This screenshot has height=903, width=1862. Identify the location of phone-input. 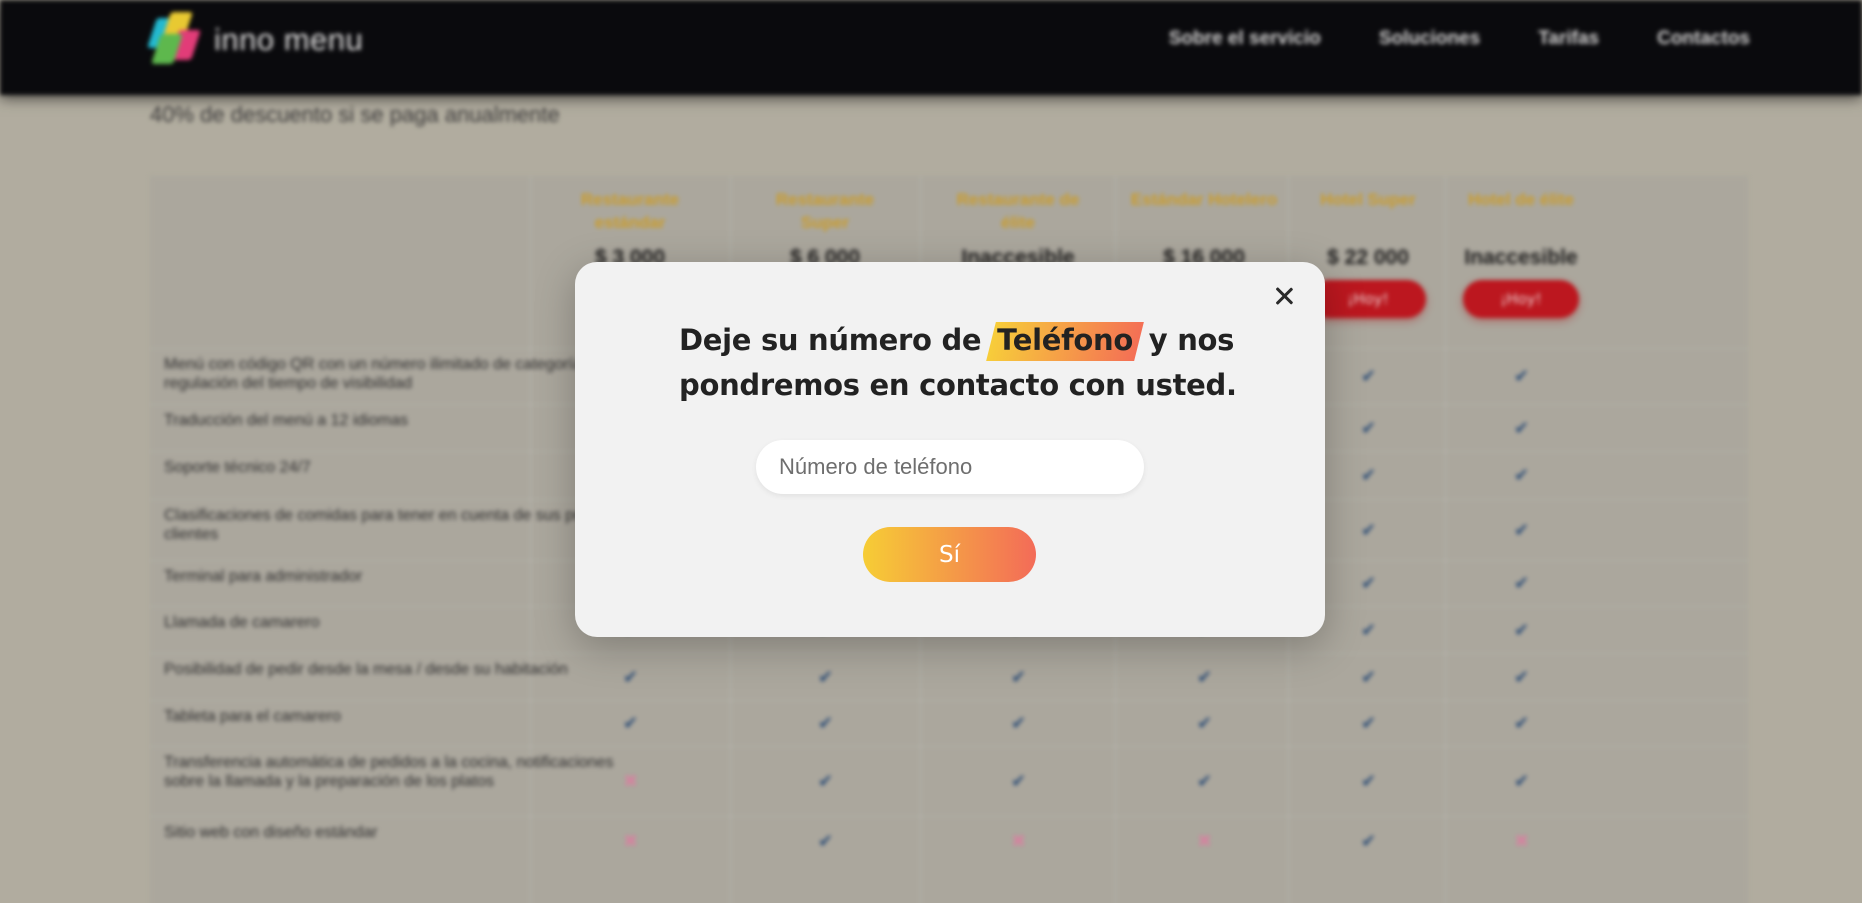
(950, 467).